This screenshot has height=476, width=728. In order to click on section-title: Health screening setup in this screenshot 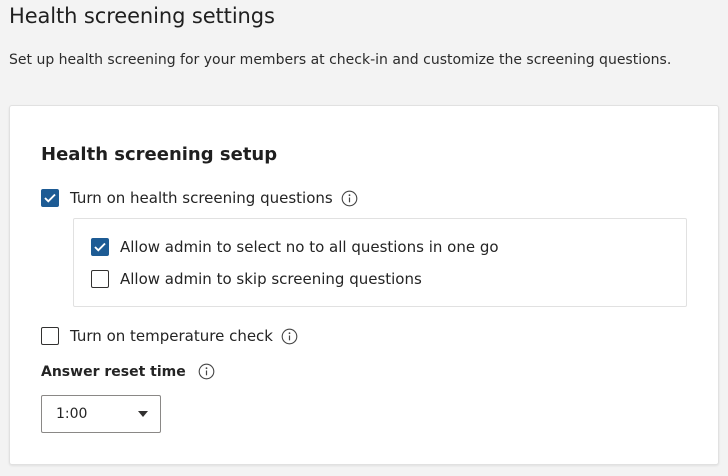, I will do `click(159, 154)`.